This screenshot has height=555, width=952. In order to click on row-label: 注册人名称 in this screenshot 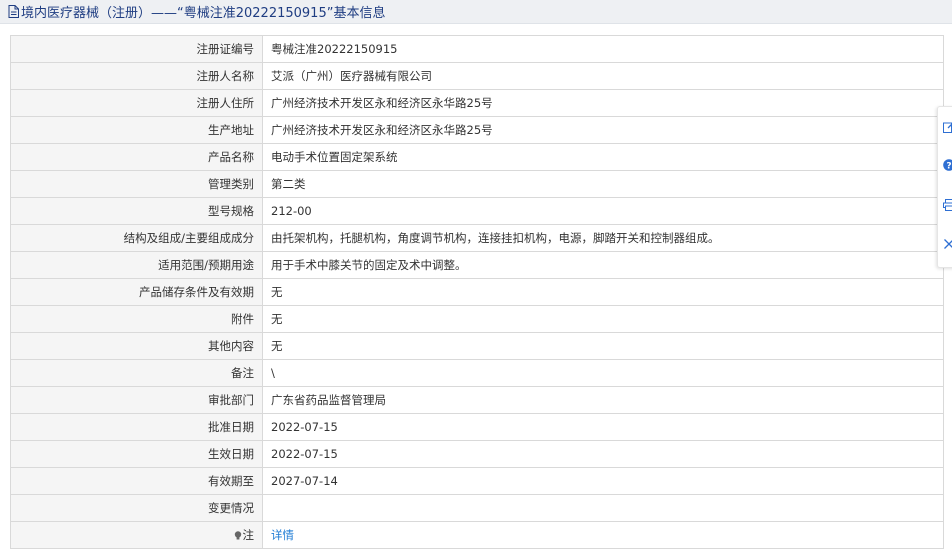, I will do `click(136, 76)`.